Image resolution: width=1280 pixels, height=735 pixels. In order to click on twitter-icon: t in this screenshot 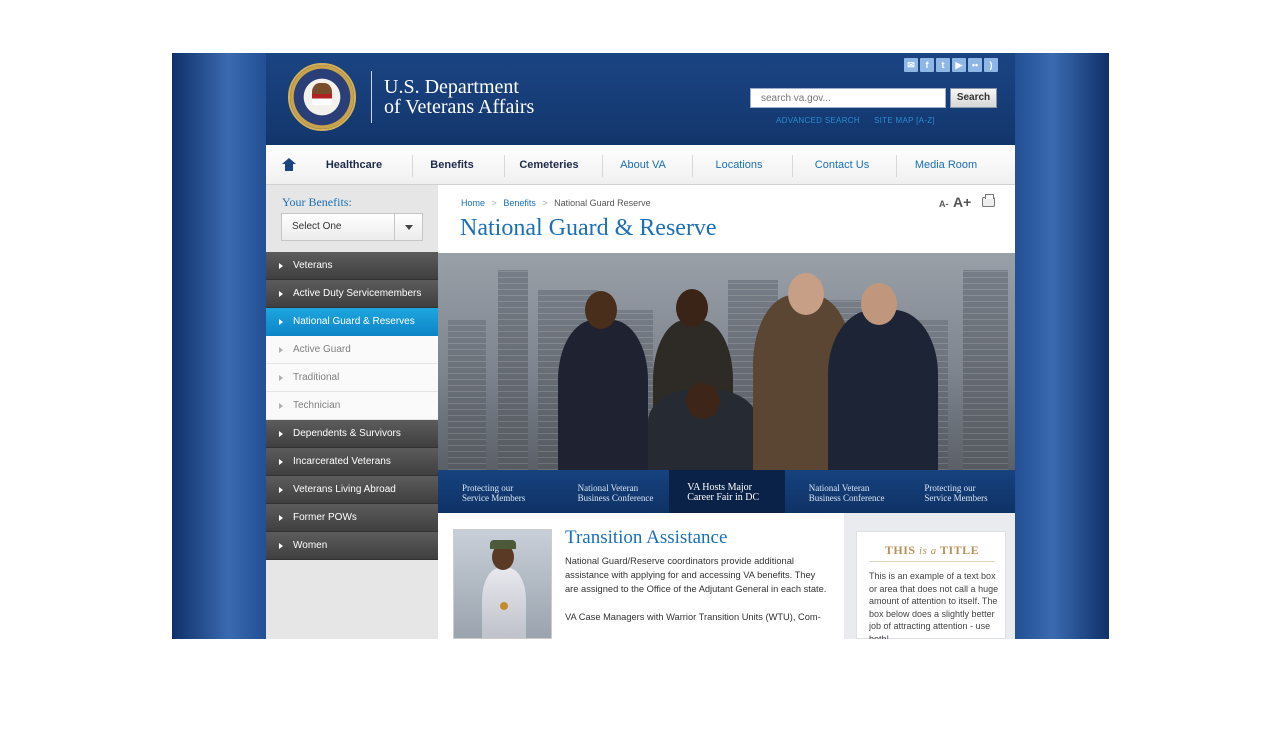, I will do `click(943, 65)`.